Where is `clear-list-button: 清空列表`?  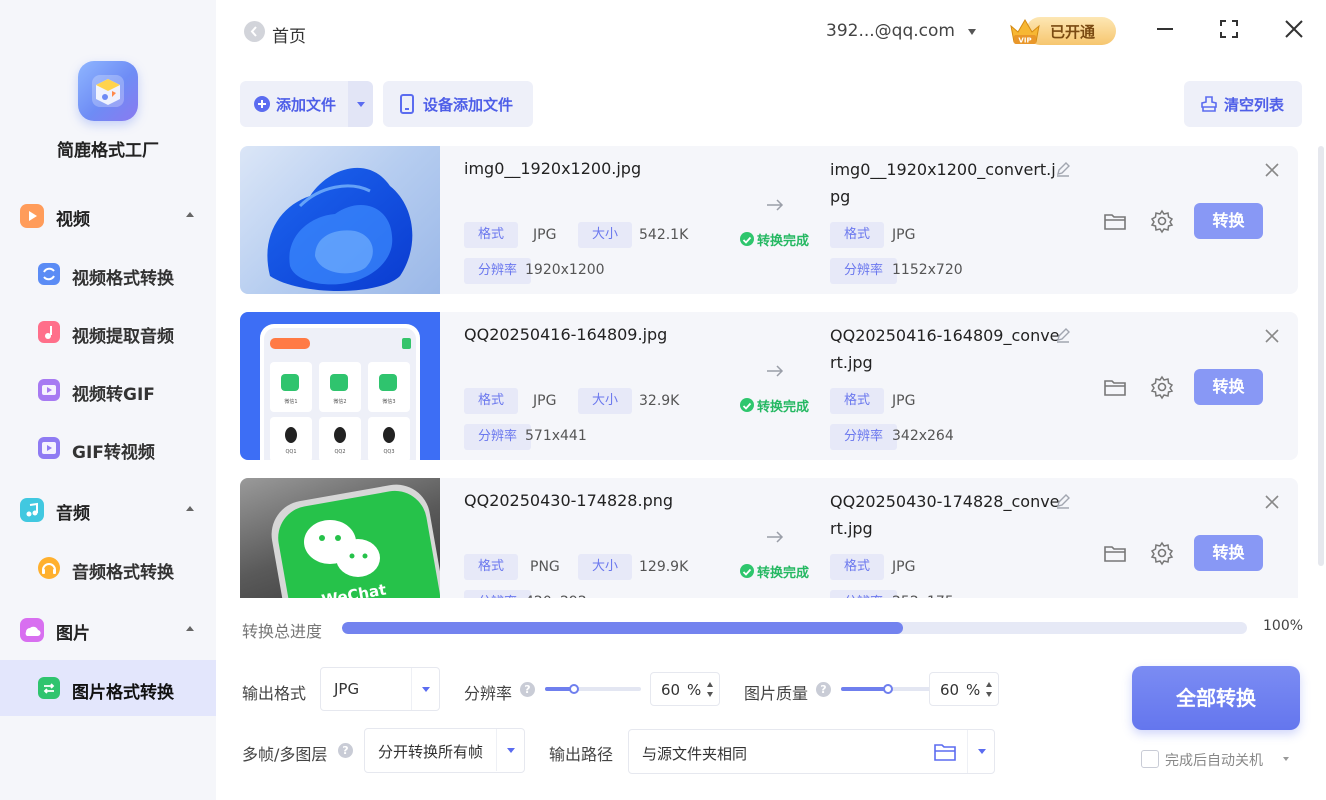 clear-list-button: 清空列表 is located at coordinates (1243, 104).